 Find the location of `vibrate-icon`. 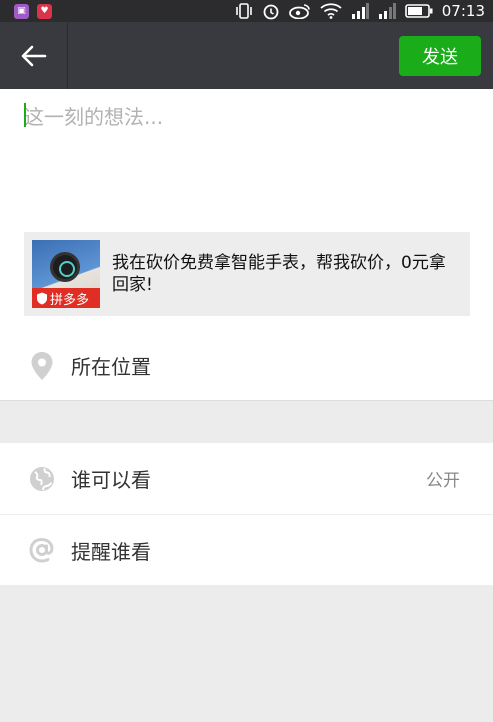

vibrate-icon is located at coordinates (243, 11).